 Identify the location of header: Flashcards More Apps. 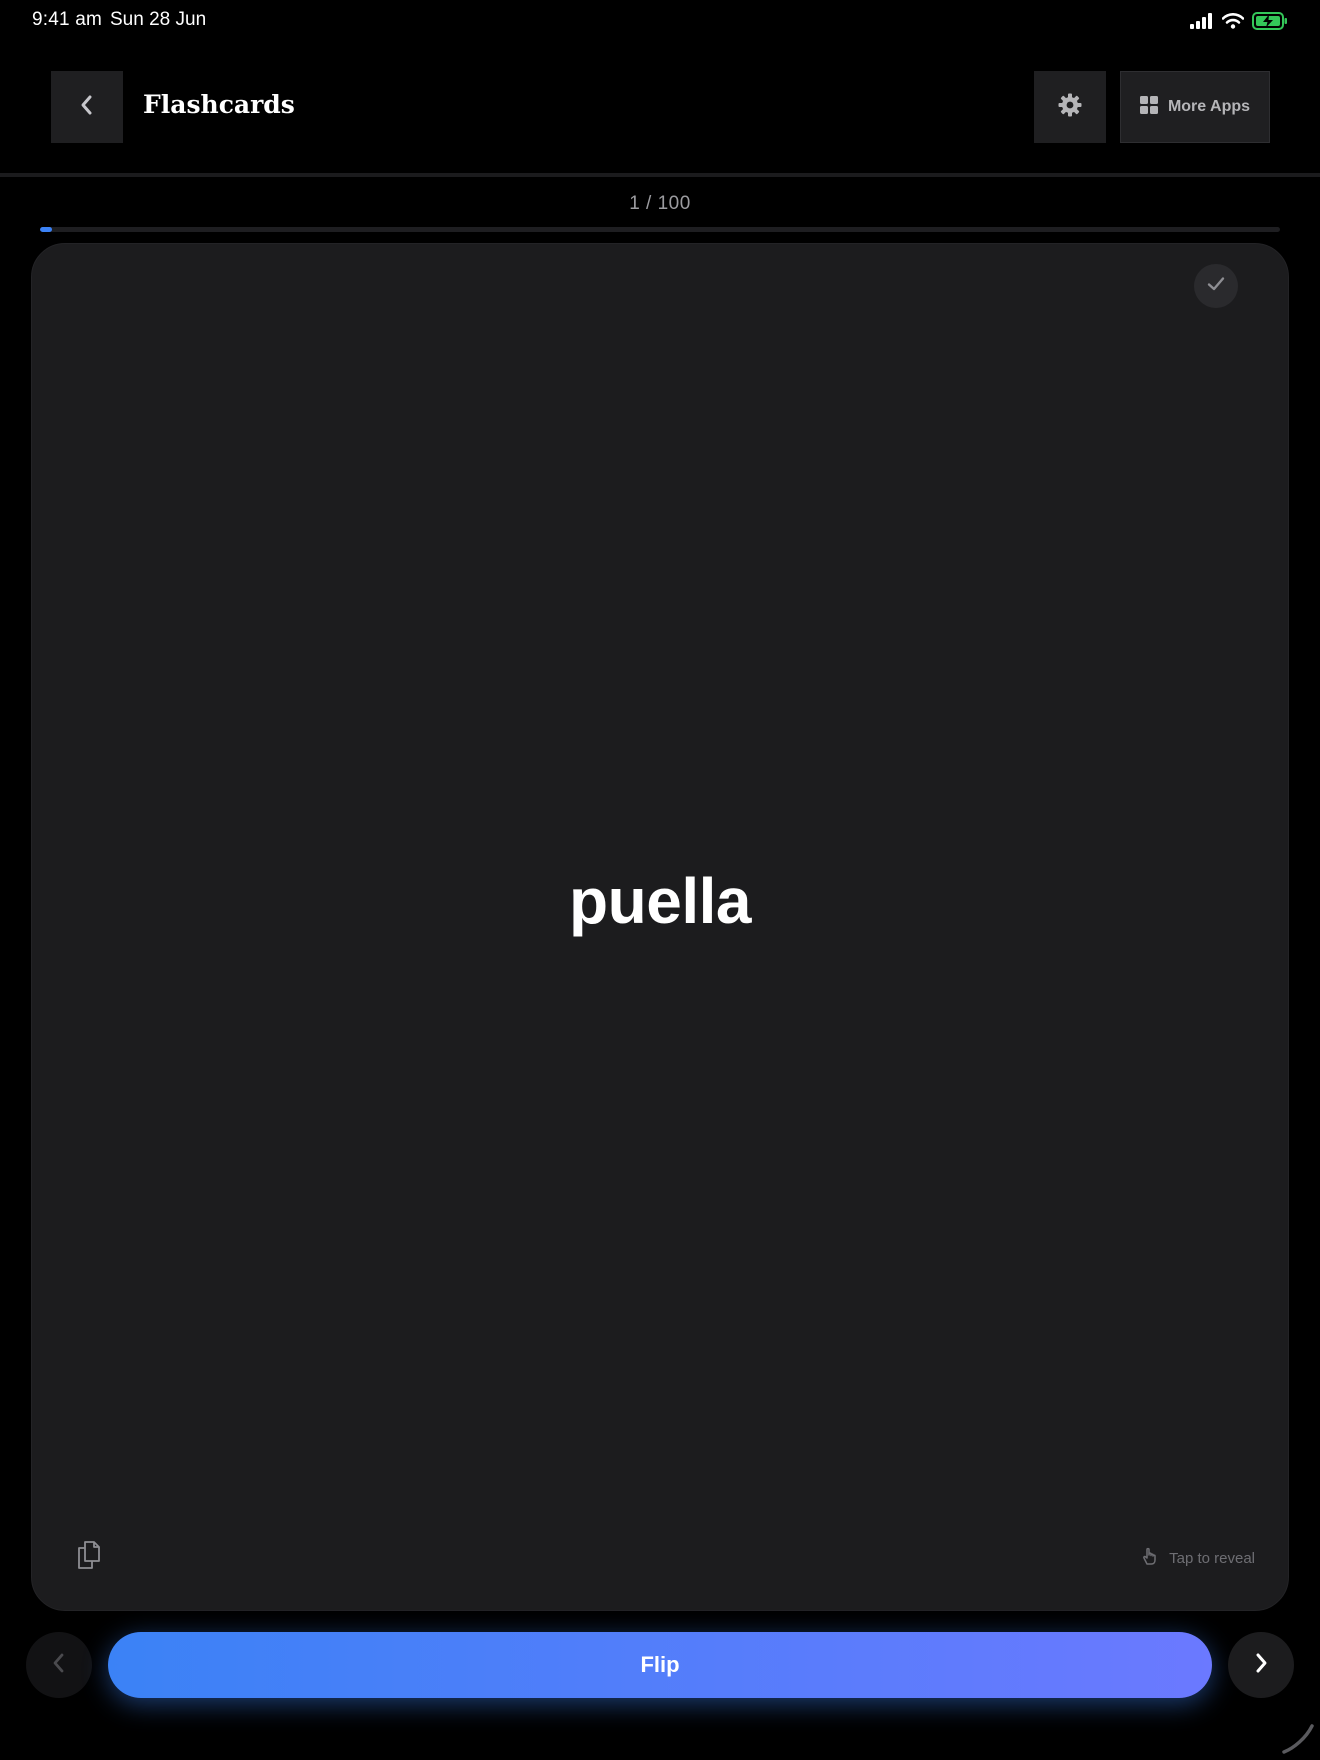
(660, 107).